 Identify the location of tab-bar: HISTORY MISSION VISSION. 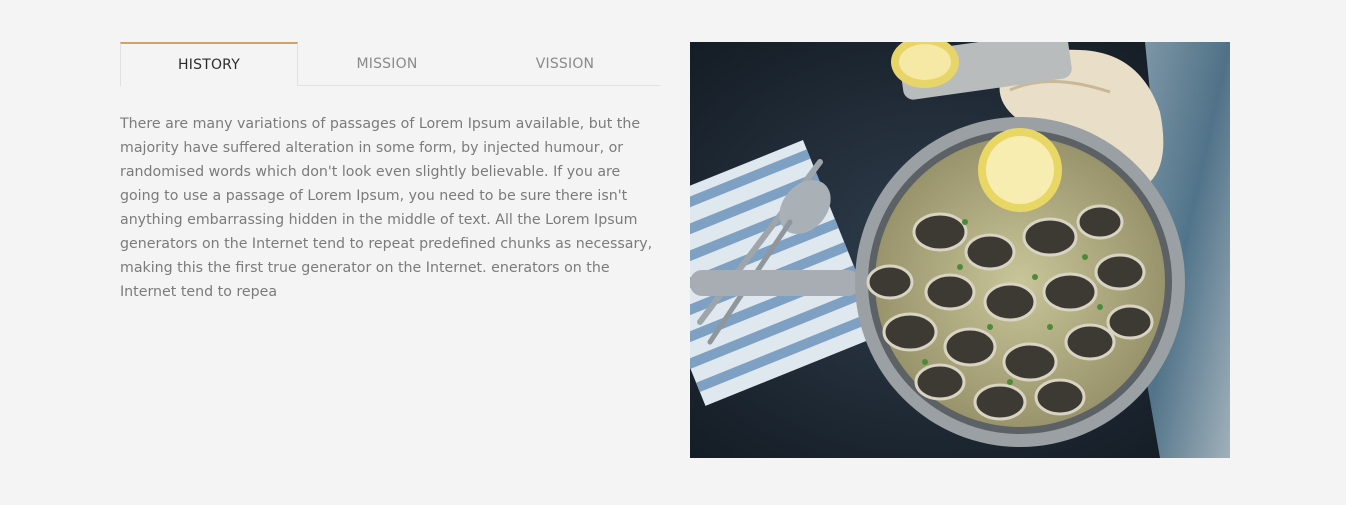
(390, 64).